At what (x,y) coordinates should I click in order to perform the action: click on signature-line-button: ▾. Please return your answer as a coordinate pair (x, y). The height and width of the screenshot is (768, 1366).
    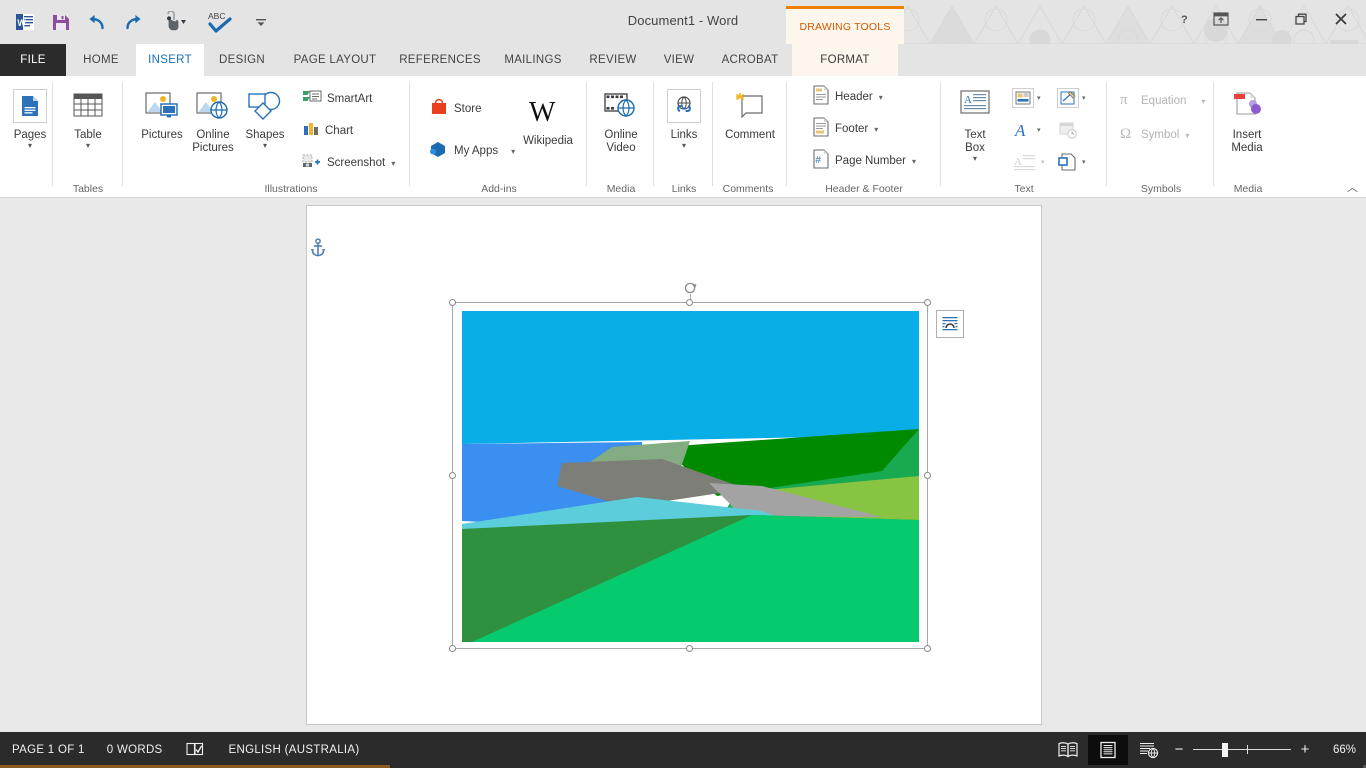
    Looking at the image, I should click on (1071, 98).